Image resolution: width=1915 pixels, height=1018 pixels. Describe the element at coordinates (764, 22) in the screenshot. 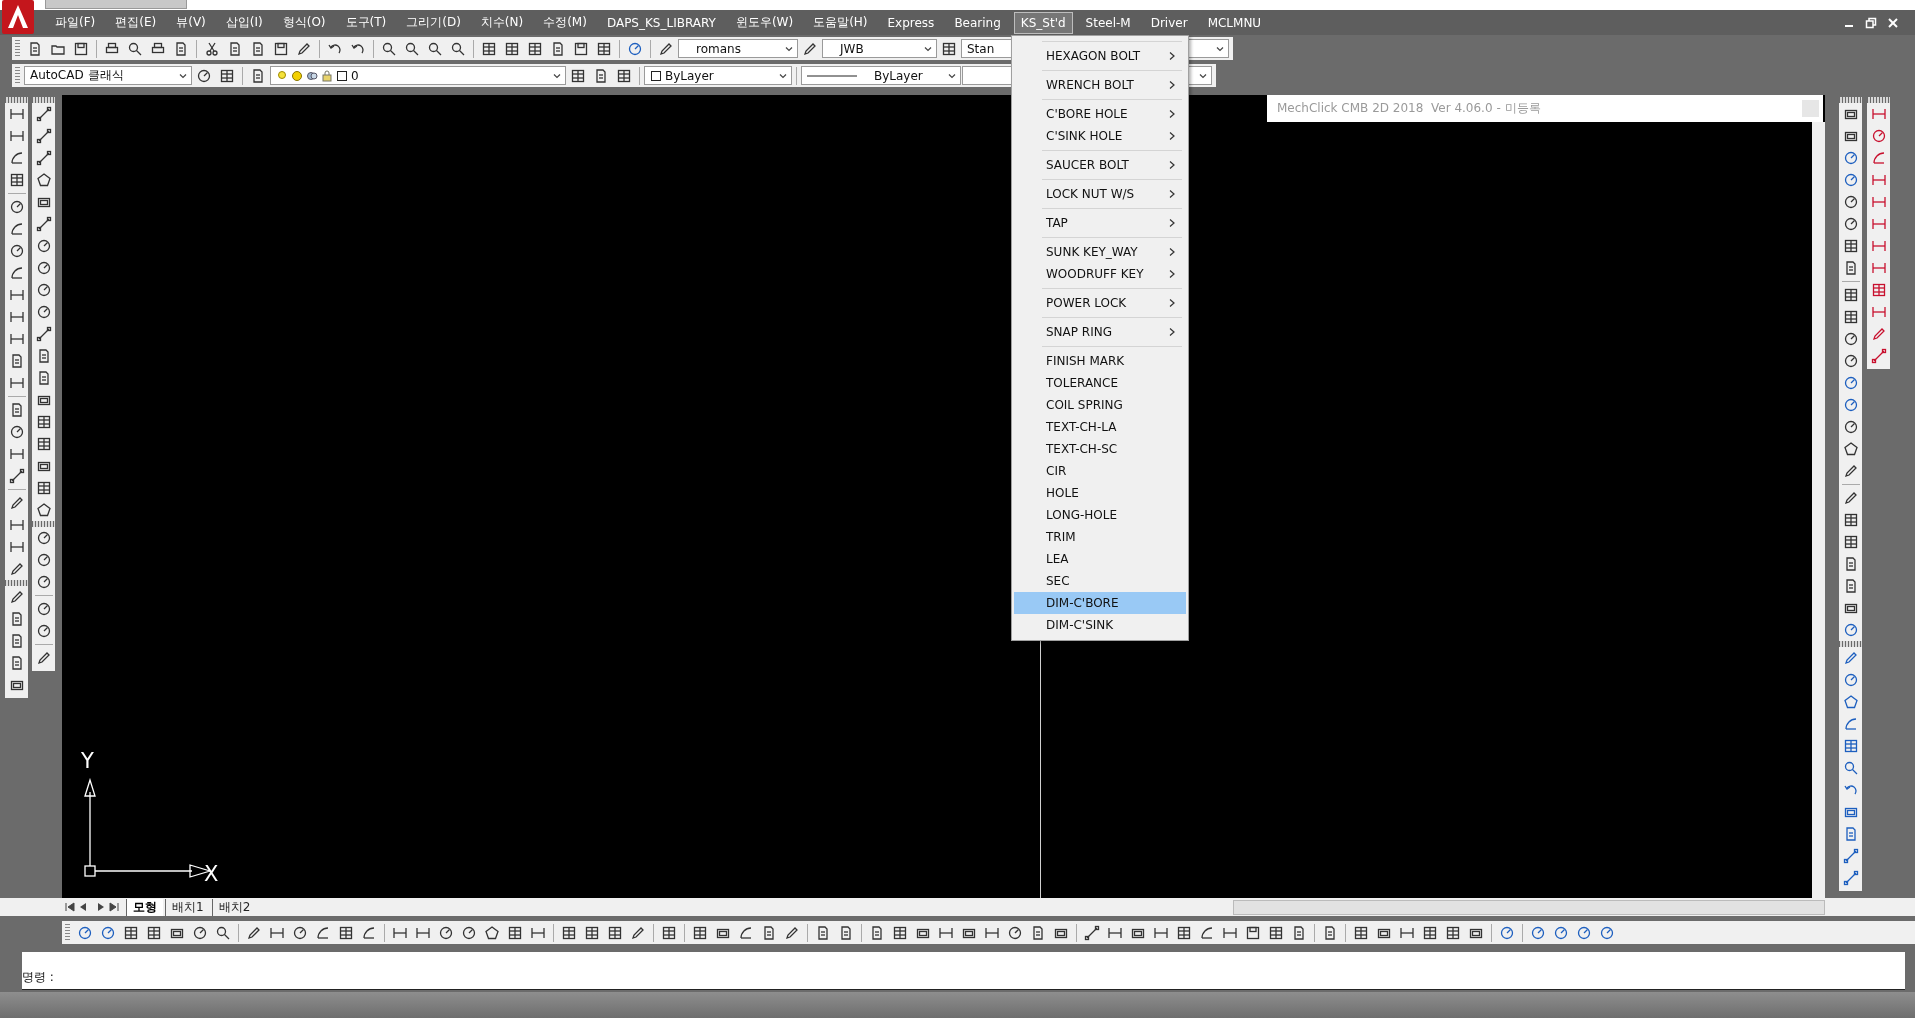

I see `menu-item: 윈도우(W)` at that location.